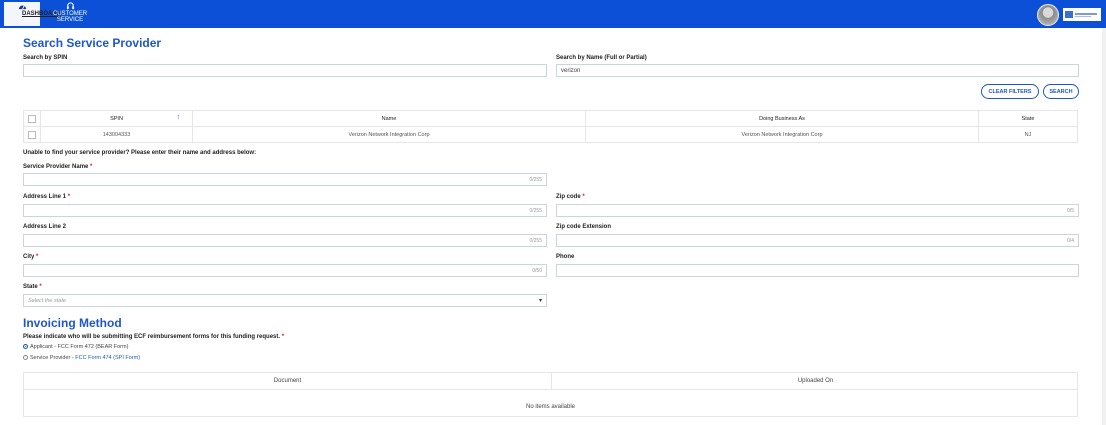 This screenshot has height=425, width=1106. What do you see at coordinates (389, 118) in the screenshot?
I see `column-header-name: Name` at bounding box center [389, 118].